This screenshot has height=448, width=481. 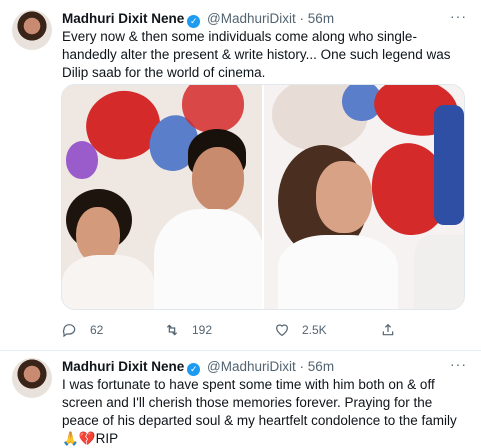 What do you see at coordinates (282, 330) in the screenshot?
I see `like-icon` at bounding box center [282, 330].